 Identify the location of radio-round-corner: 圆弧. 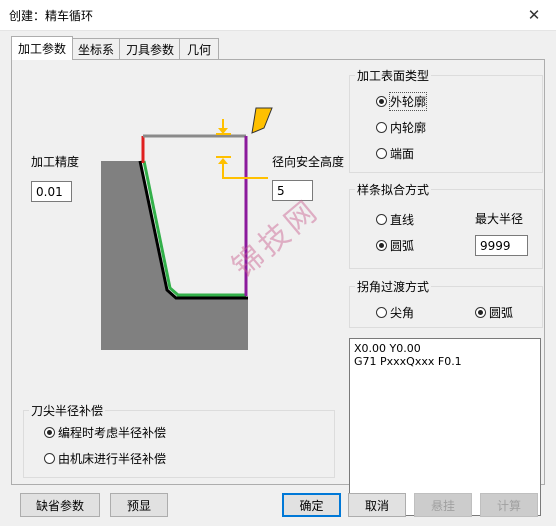
(494, 312).